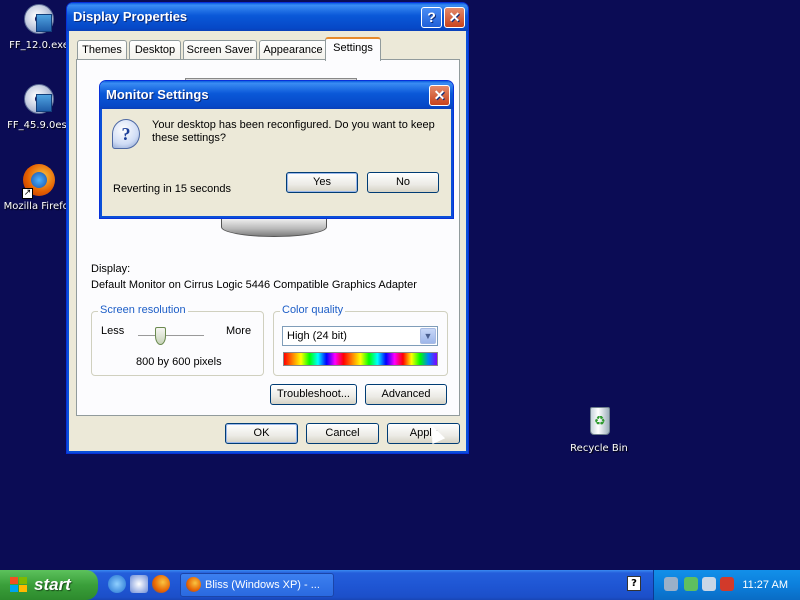 This screenshot has width=800, height=600. Describe the element at coordinates (171, 336) in the screenshot. I see `resolution-slider-track` at that location.